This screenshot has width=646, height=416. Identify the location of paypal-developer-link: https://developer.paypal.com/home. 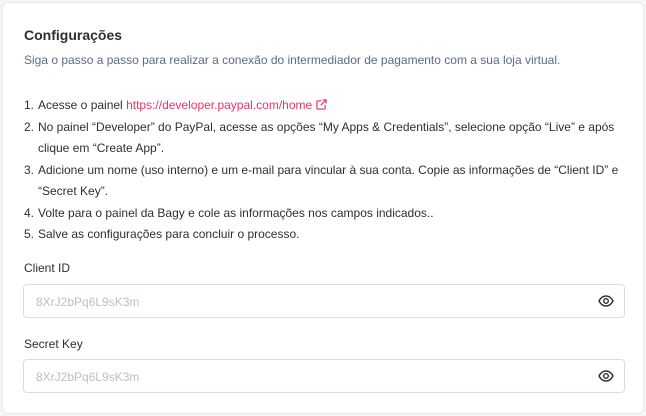
(219, 105).